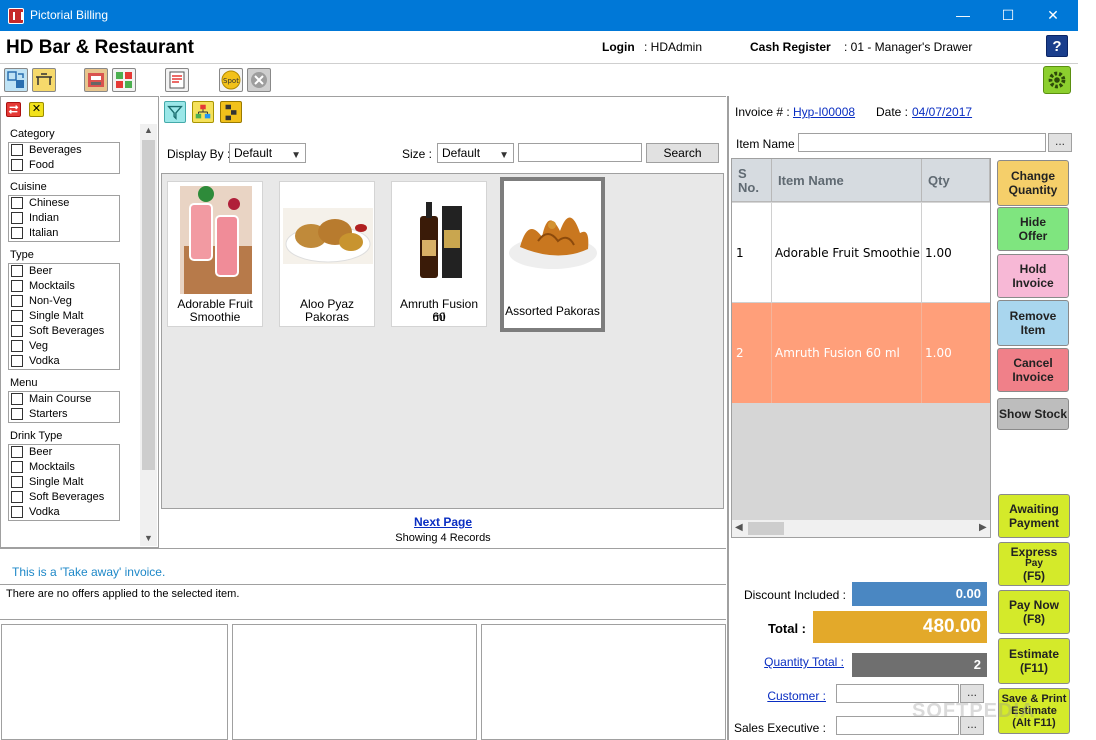  What do you see at coordinates (64, 399) in the screenshot?
I see `filter-item: Main Course` at bounding box center [64, 399].